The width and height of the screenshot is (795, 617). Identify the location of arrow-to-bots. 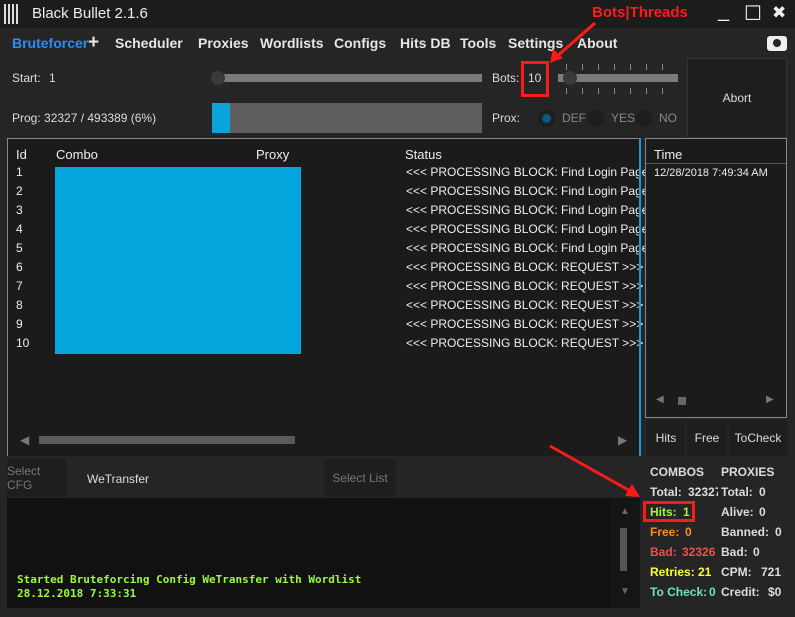
(575, 40).